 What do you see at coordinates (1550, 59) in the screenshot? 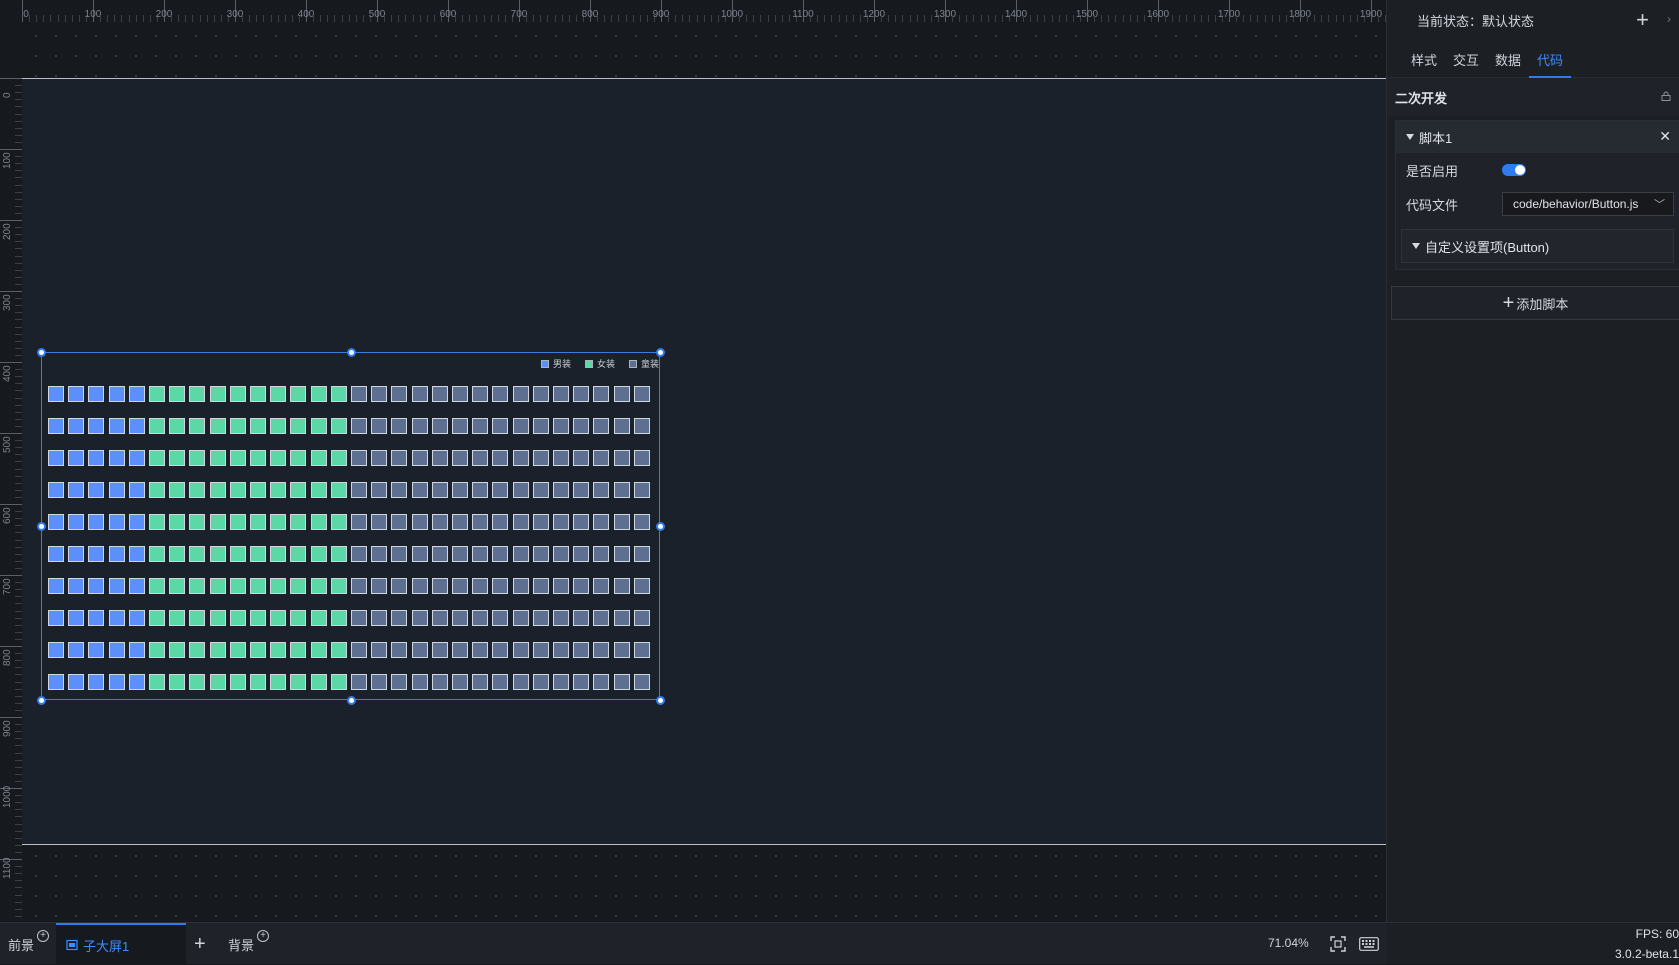
I see `tab-code: 代码` at bounding box center [1550, 59].